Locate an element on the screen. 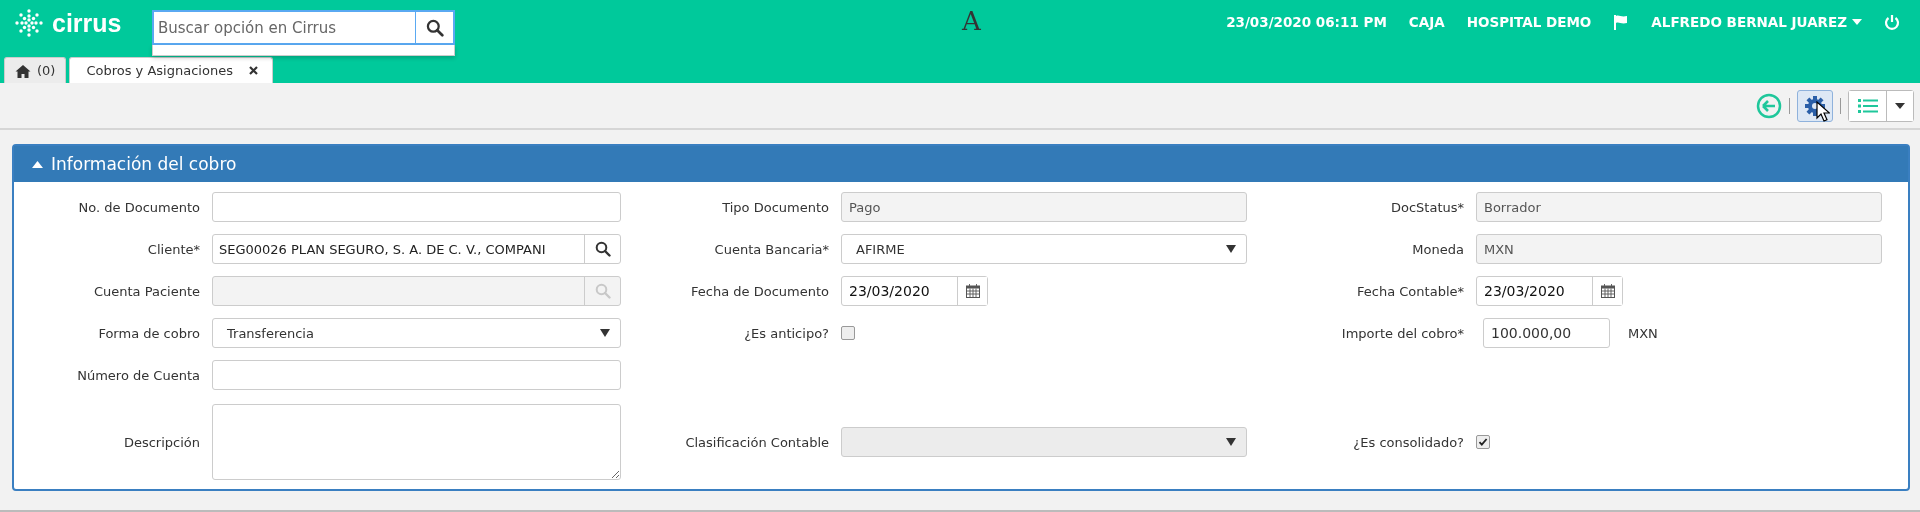 This screenshot has height=512, width=1920. amount-field: 100.000,00 is located at coordinates (1546, 333).